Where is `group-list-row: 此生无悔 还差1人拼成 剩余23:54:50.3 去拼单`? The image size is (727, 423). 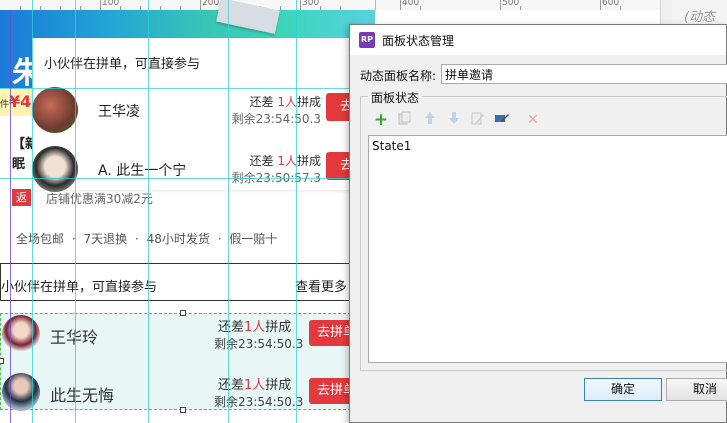 group-list-row: 此生无悔 还差1人拼成 剩余23:54:50.3 去拼单 is located at coordinates (187, 396).